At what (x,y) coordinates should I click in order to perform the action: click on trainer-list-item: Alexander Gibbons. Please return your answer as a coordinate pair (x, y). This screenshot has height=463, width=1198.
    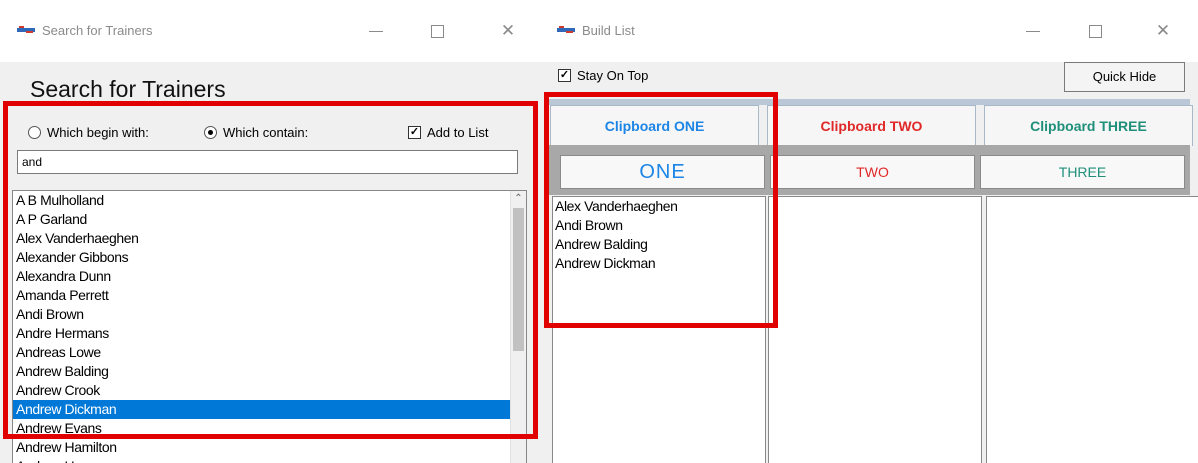
    Looking at the image, I should click on (261, 257).